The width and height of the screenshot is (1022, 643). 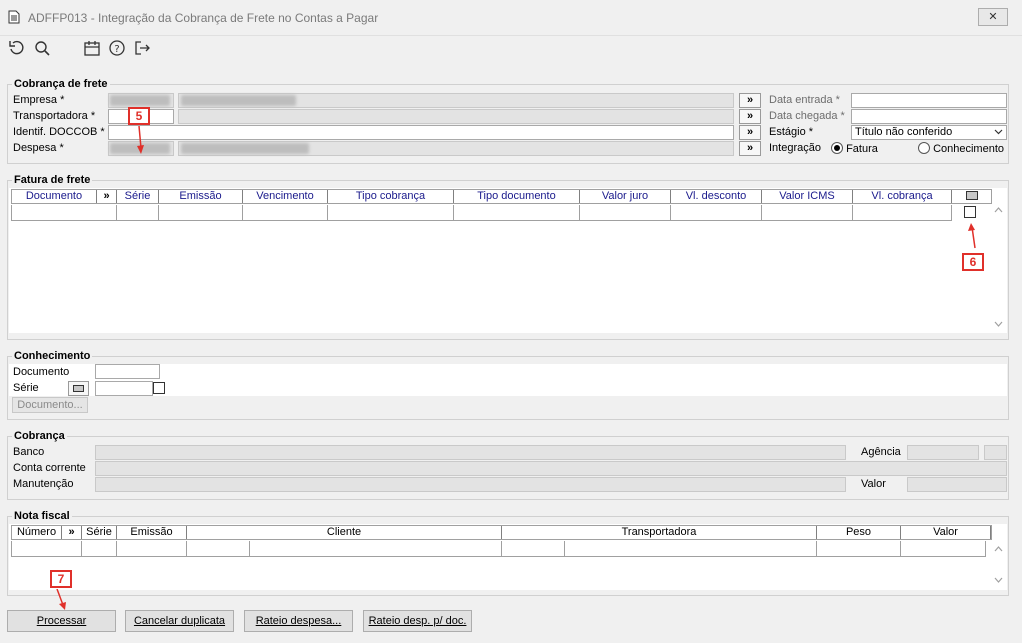 What do you see at coordinates (862, 149) in the screenshot?
I see `fatura-radio-label: Fatura` at bounding box center [862, 149].